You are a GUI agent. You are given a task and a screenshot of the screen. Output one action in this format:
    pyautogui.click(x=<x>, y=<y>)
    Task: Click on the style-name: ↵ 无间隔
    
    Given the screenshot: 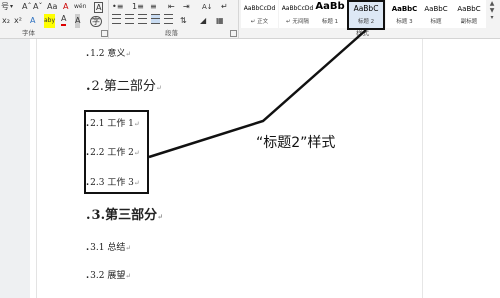 What is the action you would take?
    pyautogui.click(x=297, y=22)
    